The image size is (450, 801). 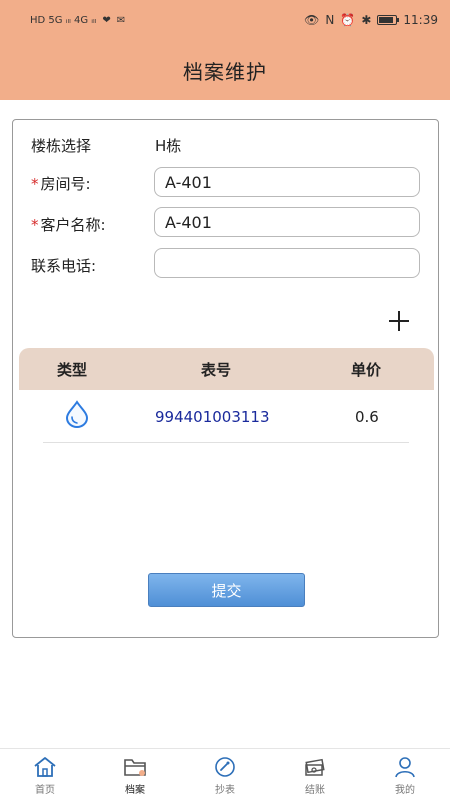 I want to click on header: 档案维护, so click(x=225, y=70).